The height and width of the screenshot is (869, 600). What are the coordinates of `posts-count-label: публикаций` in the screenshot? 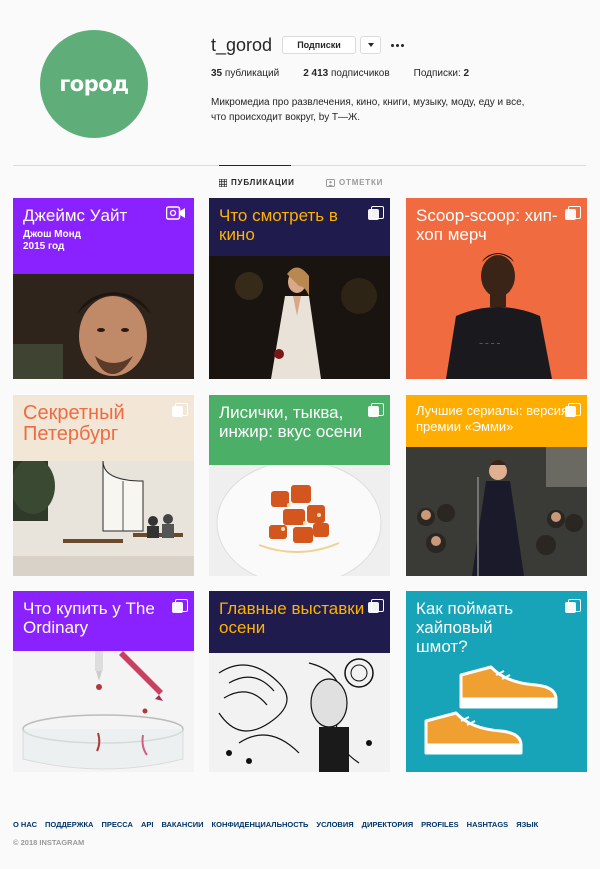 It's located at (252, 73).